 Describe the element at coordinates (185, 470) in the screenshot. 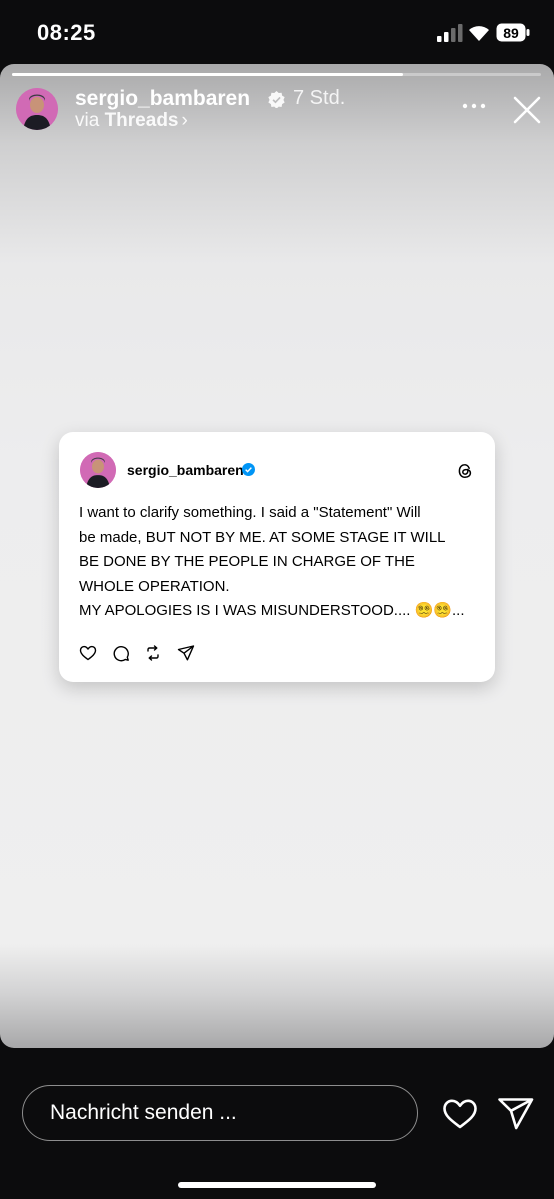

I see `post-username: sergio_bambaren` at that location.